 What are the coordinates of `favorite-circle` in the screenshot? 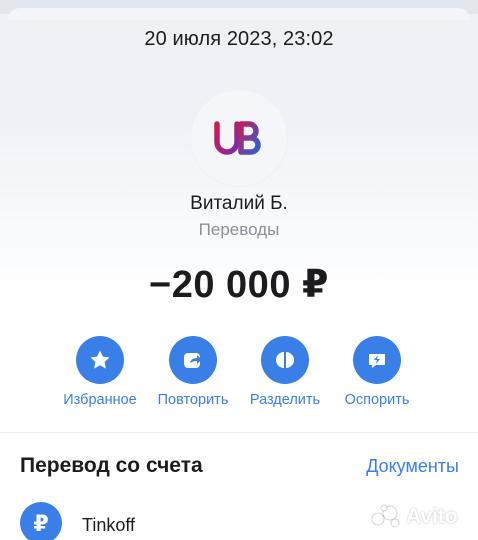 It's located at (100, 360).